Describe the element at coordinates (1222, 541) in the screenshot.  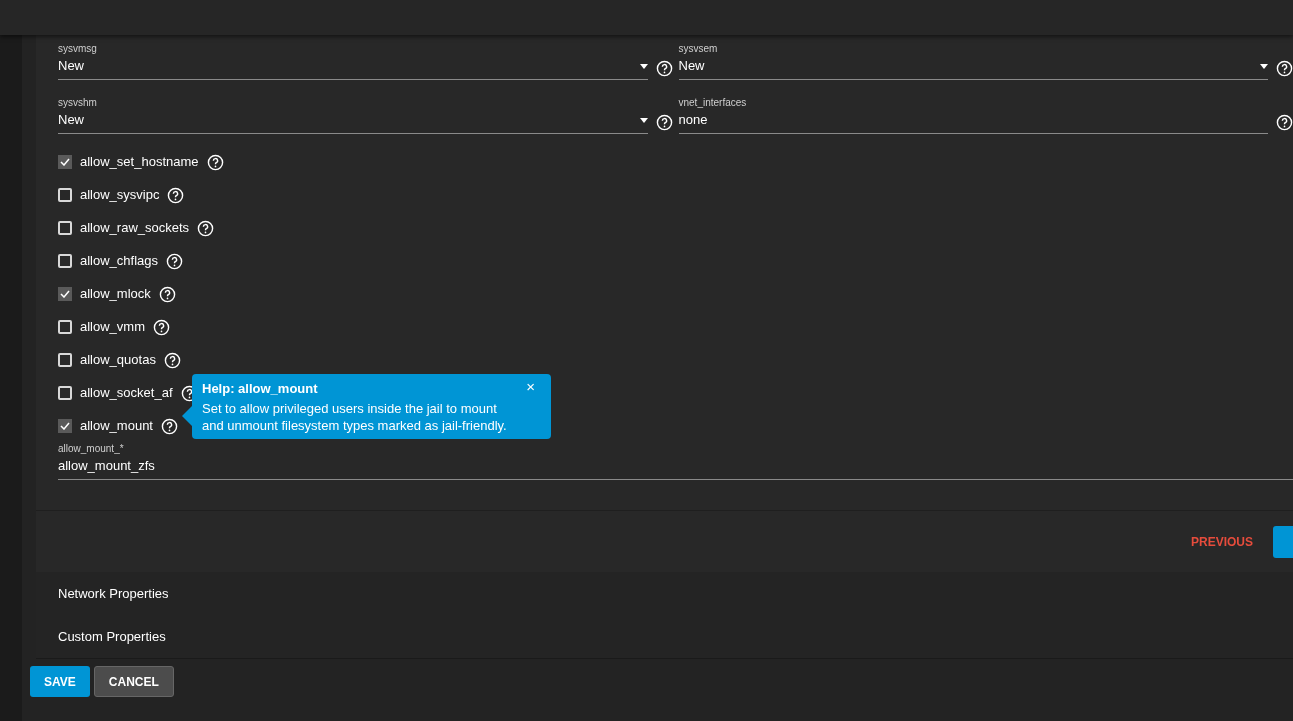
I see `previous-button: PREVIOUS` at that location.